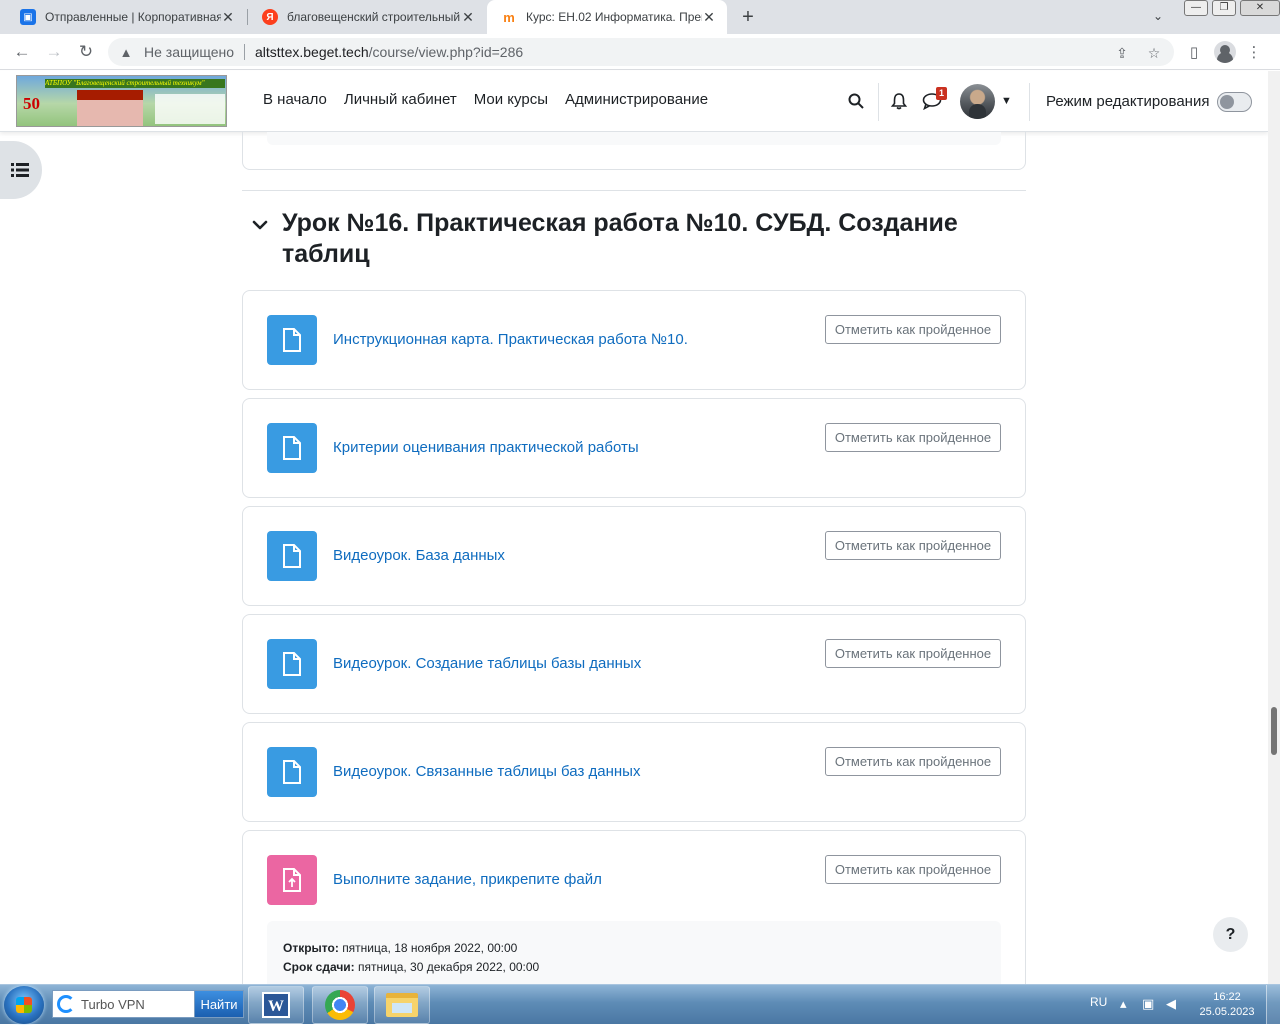 The height and width of the screenshot is (1025, 1280). I want to click on start-button, so click(24, 1005).